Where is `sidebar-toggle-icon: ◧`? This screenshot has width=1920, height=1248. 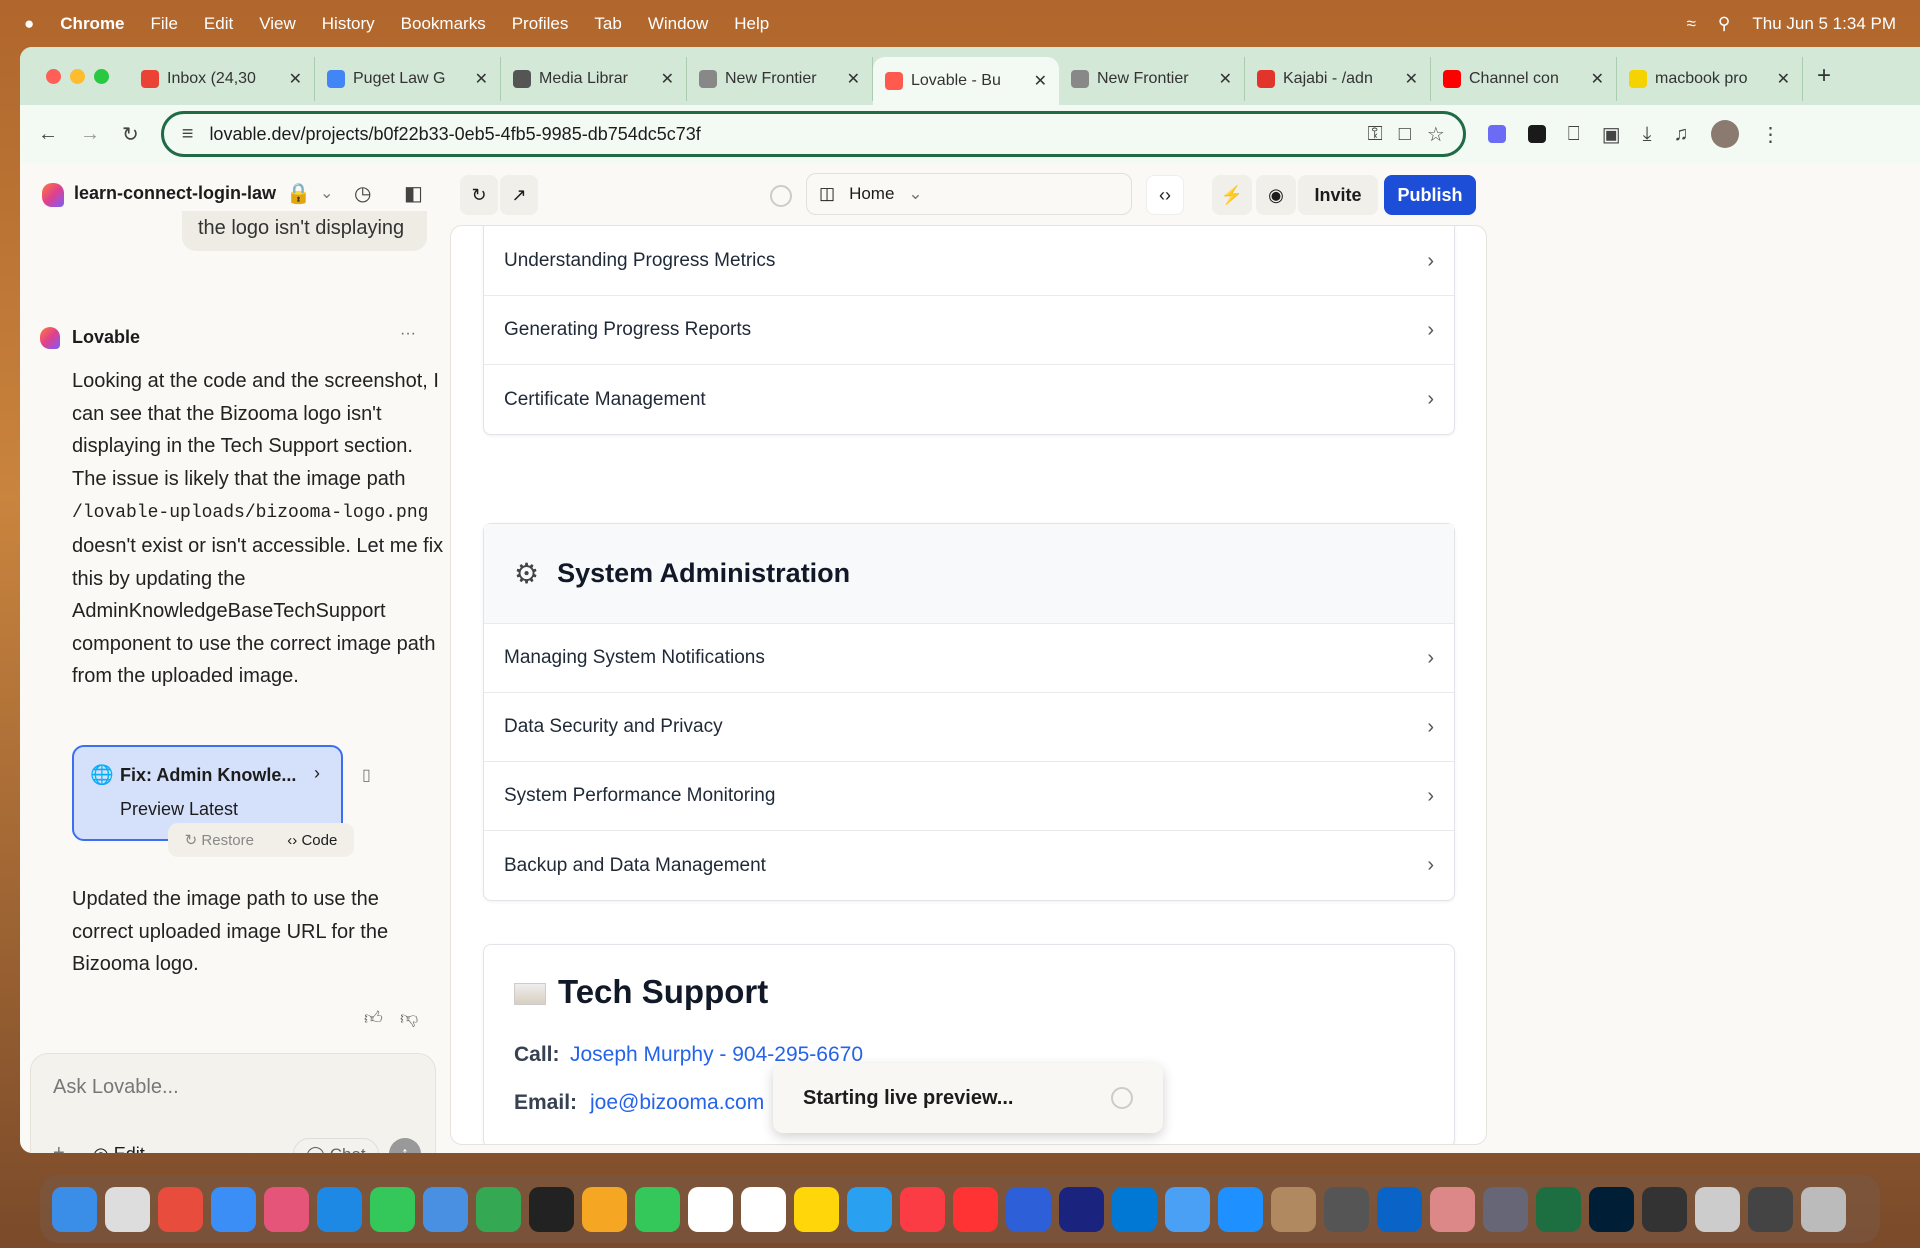
sidebar-toggle-icon: ◧ is located at coordinates (413, 193).